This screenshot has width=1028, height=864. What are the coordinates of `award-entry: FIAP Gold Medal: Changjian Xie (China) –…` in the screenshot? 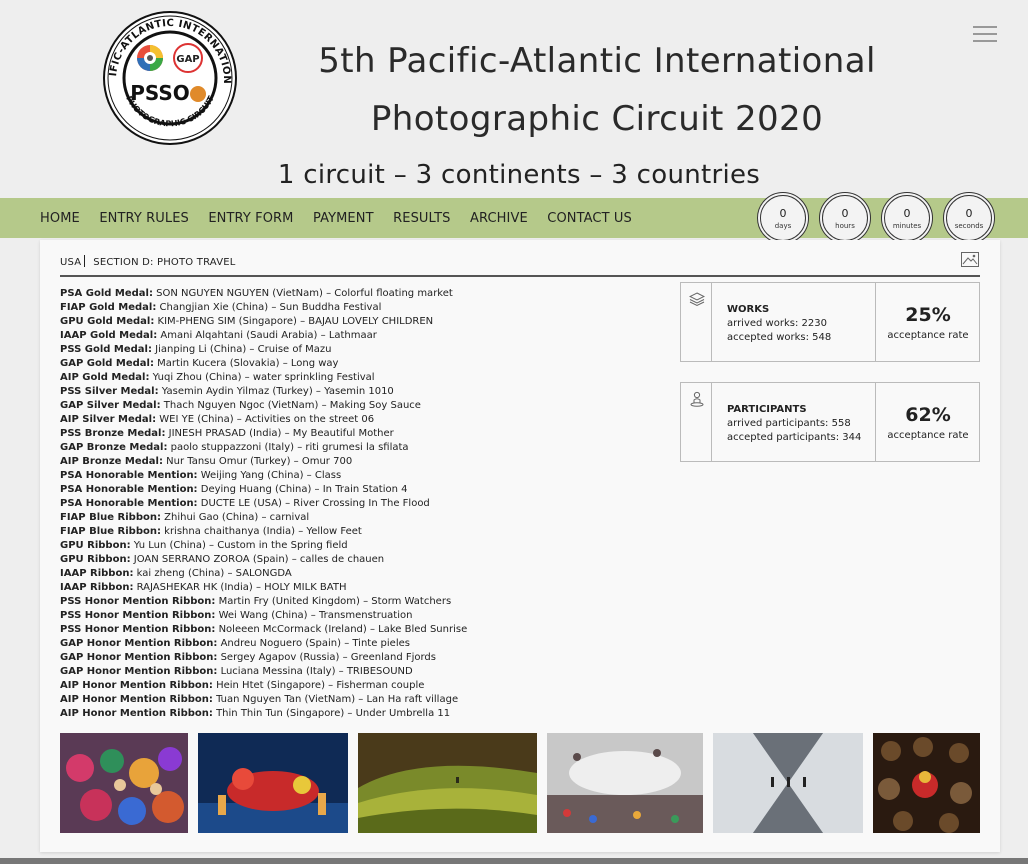 It's located at (360, 308).